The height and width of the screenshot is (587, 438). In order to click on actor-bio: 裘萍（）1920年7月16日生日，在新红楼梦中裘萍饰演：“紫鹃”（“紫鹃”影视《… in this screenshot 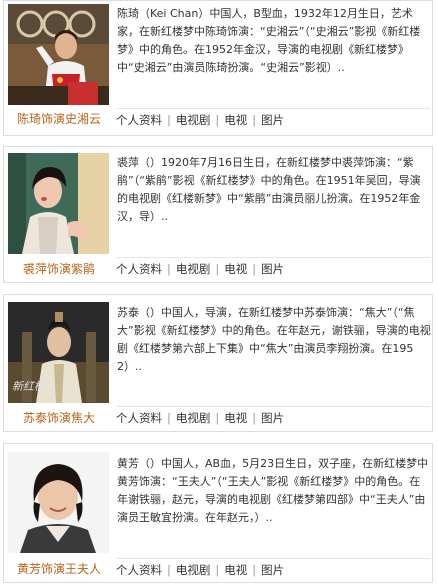, I will do `click(269, 189)`.